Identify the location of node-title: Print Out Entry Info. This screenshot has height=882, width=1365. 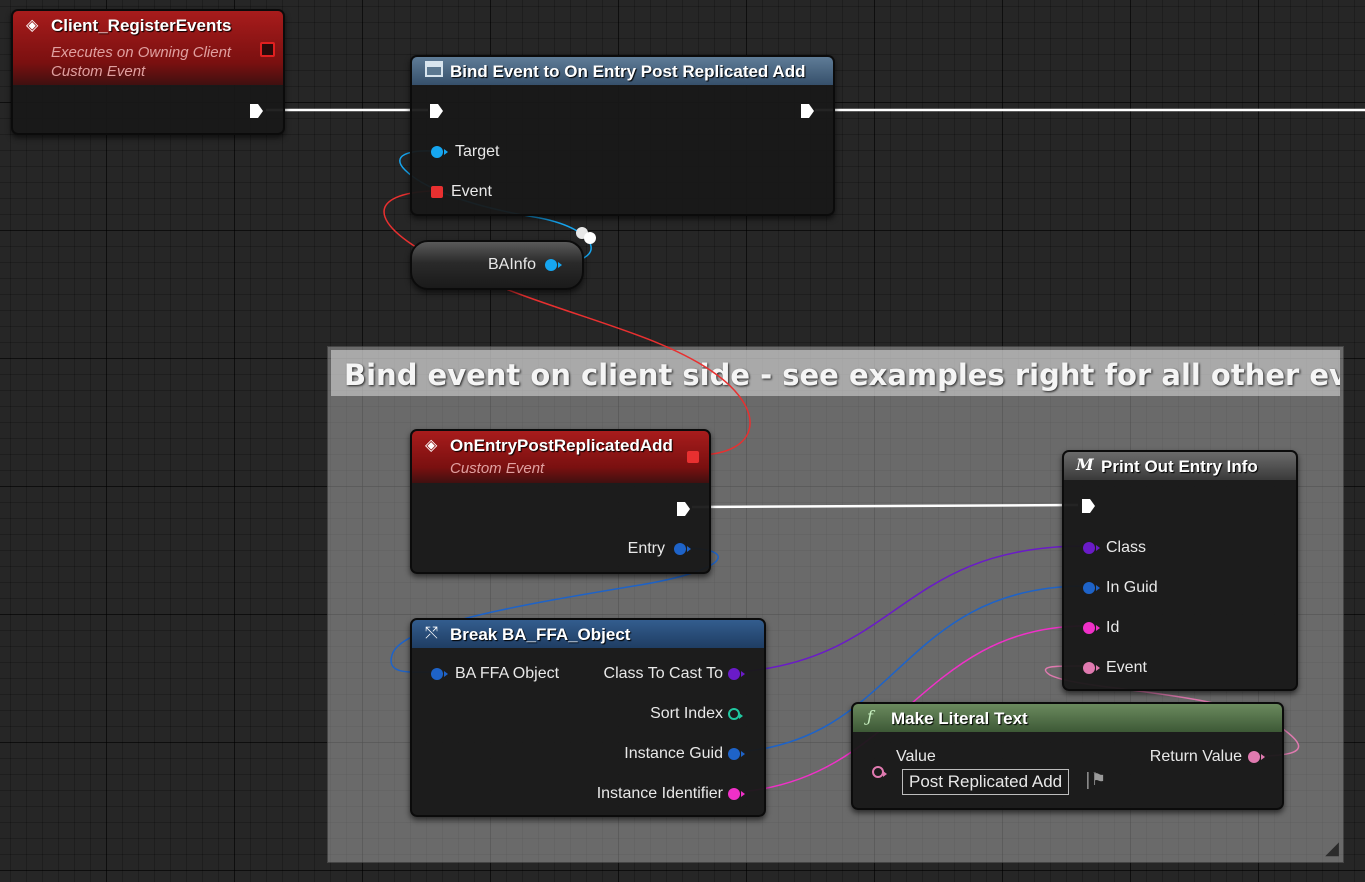
(1179, 466).